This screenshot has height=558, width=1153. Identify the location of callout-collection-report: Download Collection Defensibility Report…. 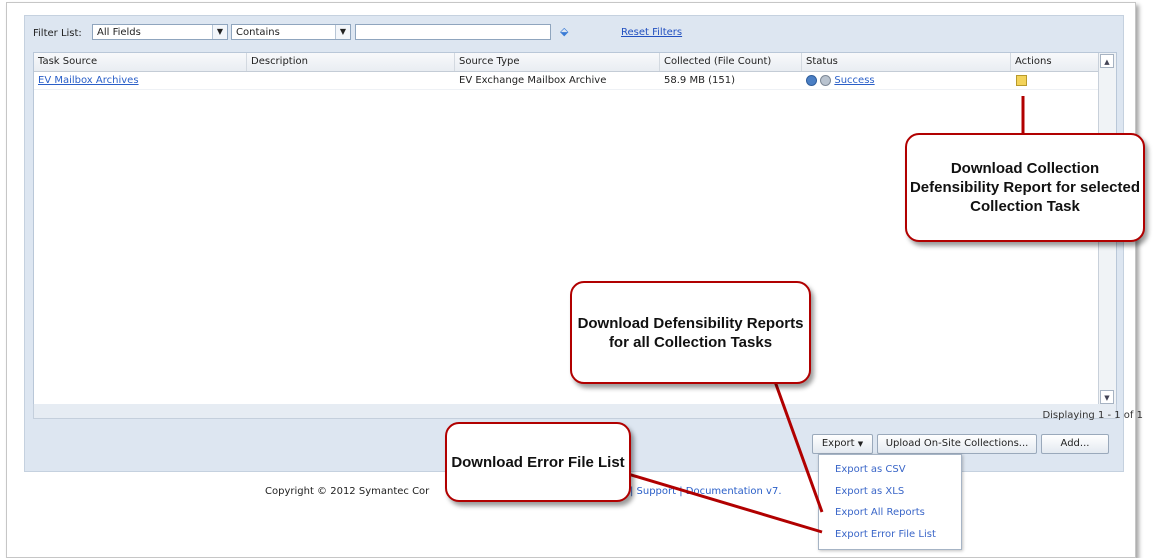
(1025, 187).